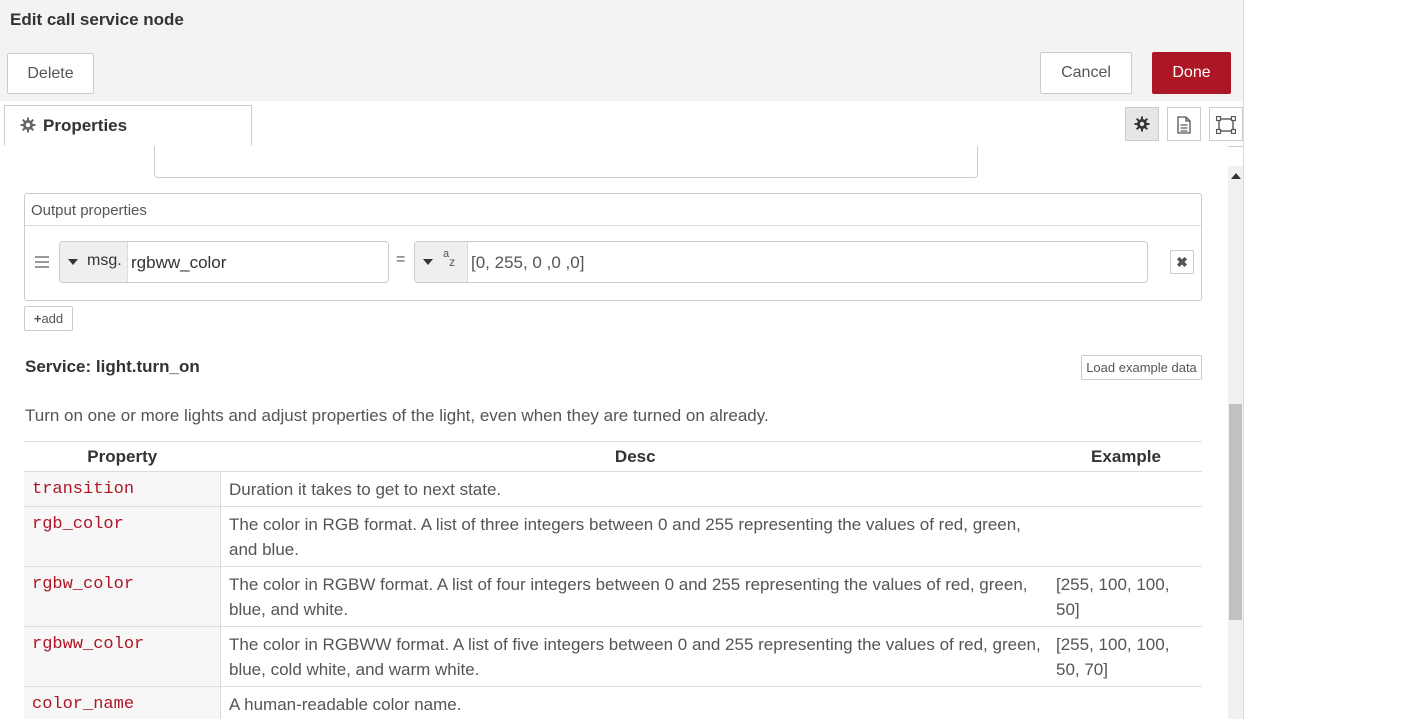  What do you see at coordinates (178, 263) in the screenshot?
I see `property-name: rgbww_color` at bounding box center [178, 263].